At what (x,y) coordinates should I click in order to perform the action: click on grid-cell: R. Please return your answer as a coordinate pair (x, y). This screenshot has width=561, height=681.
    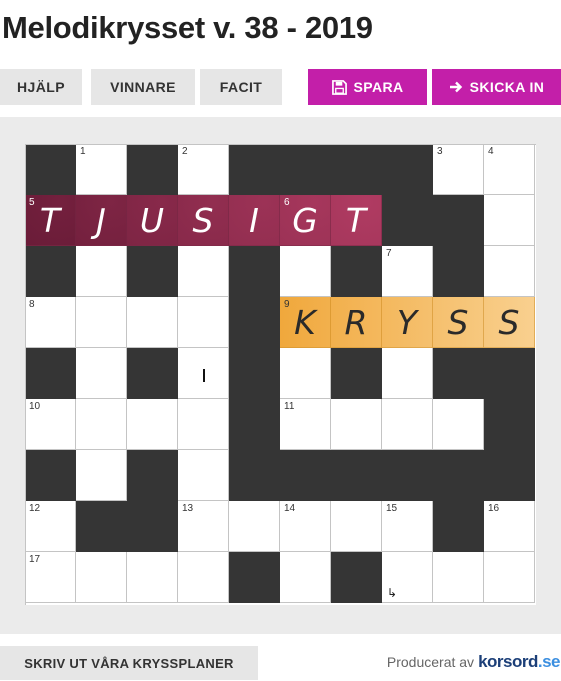
    Looking at the image, I should click on (356, 322).